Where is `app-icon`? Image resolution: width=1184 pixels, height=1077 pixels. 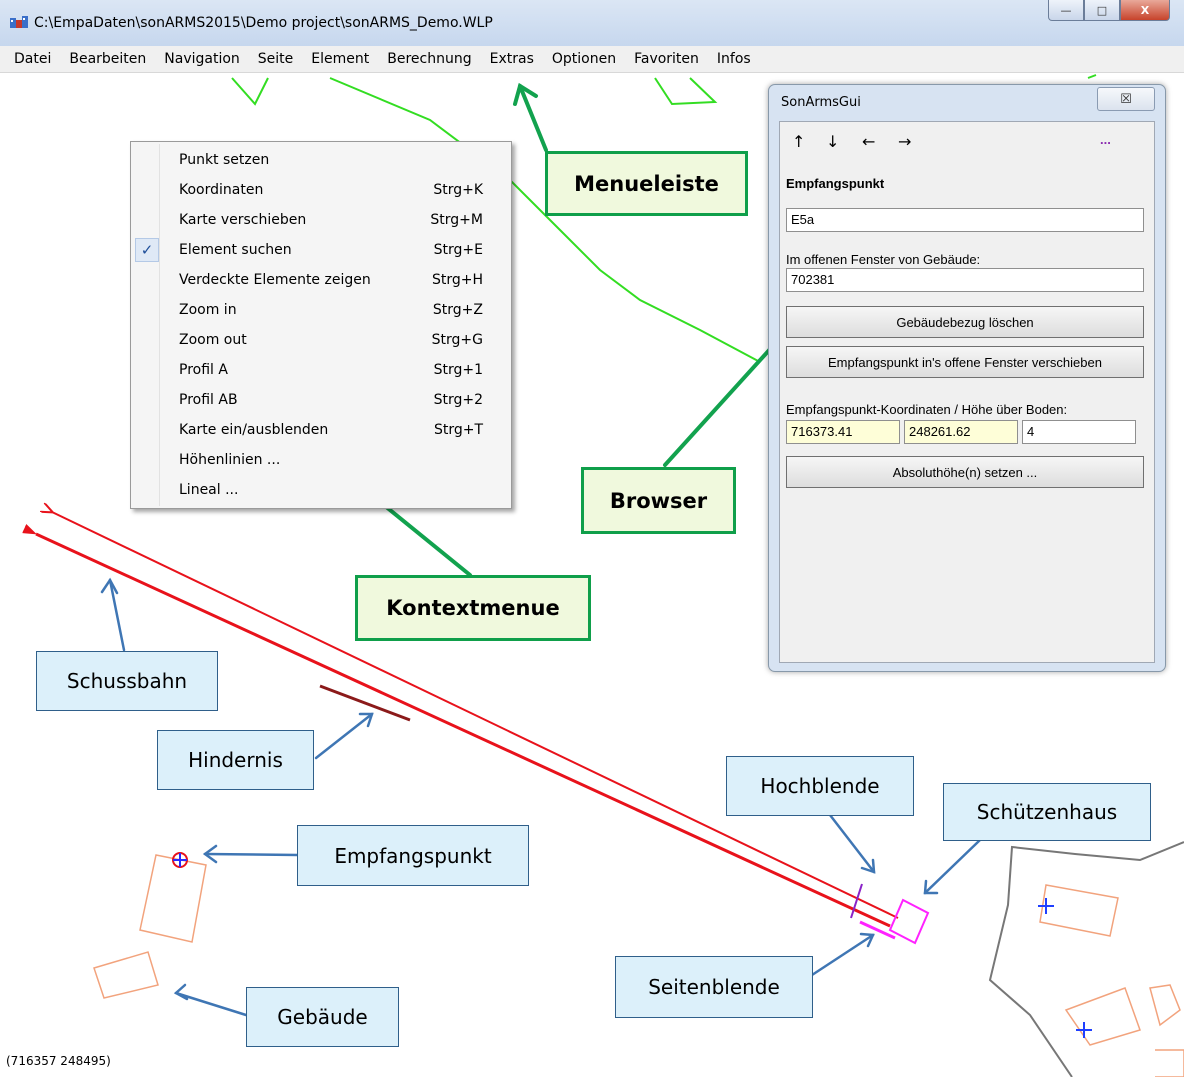 app-icon is located at coordinates (19, 22).